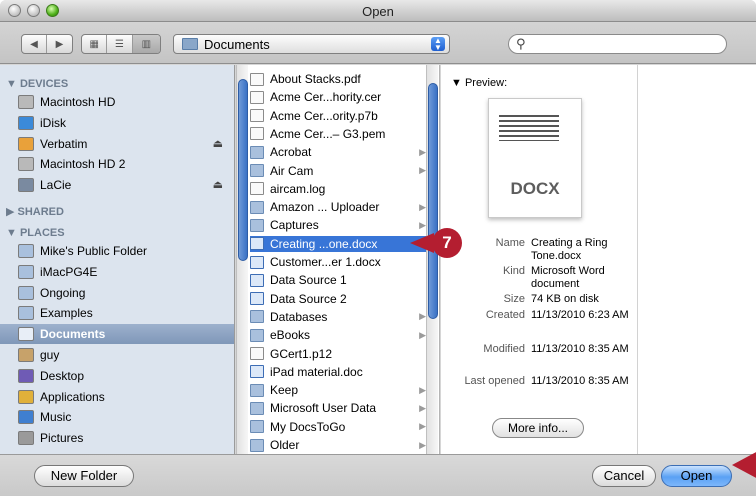 The image size is (756, 496). Describe the element at coordinates (339, 225) in the screenshot. I see `file-row: Captures ▶` at that location.